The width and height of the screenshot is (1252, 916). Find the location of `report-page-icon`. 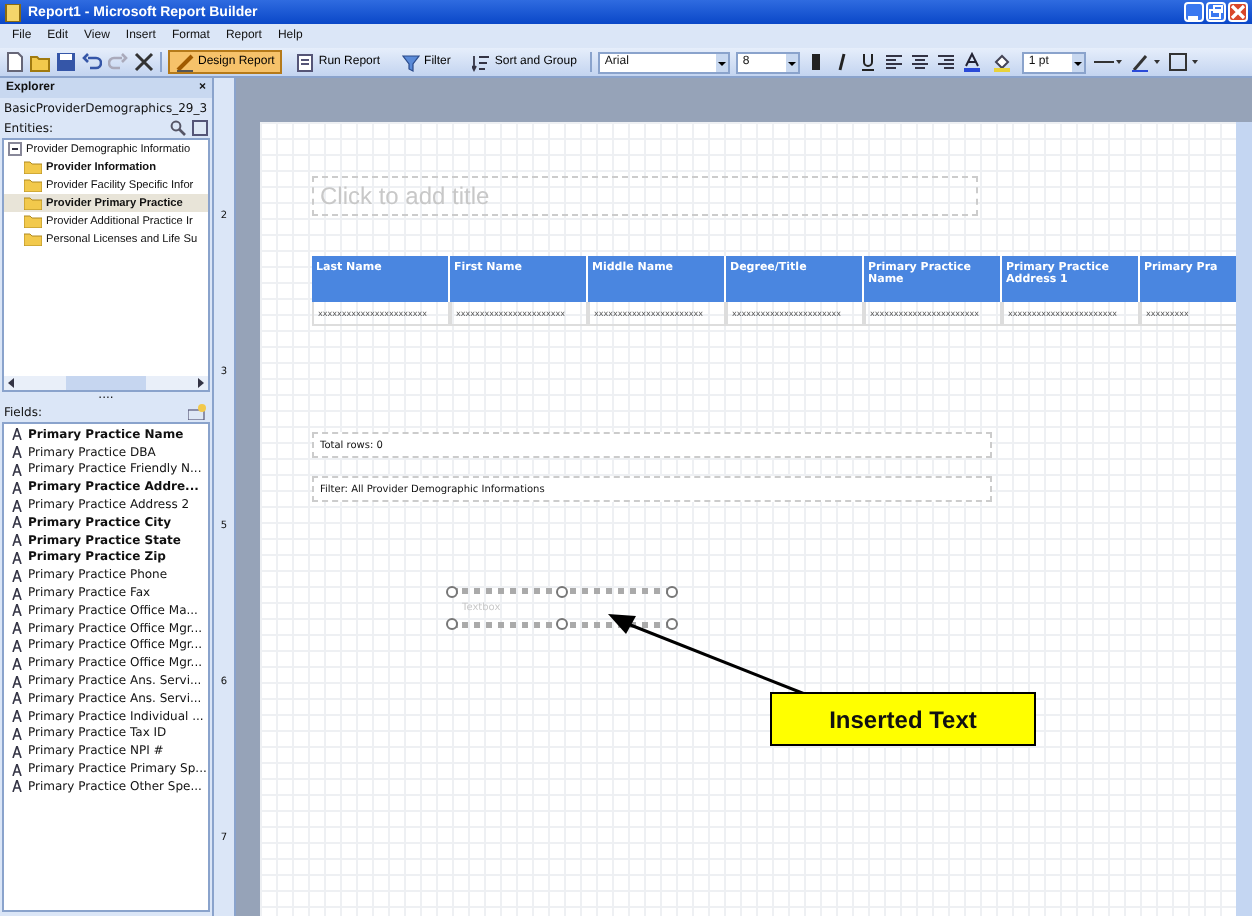

report-page-icon is located at coordinates (305, 62).